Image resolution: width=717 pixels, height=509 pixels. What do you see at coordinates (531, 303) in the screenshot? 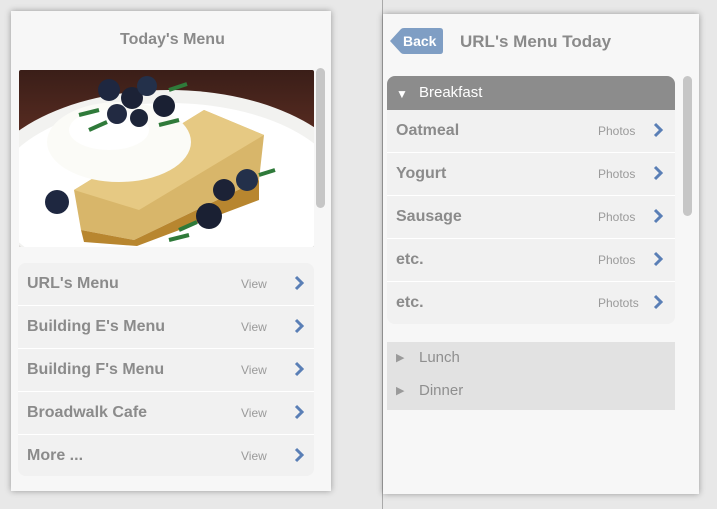
I see `list-item: etc. Photots` at bounding box center [531, 303].